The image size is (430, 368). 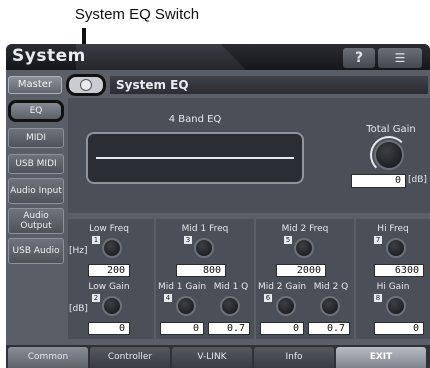 I want to click on mid2-freq-knob, so click(x=304, y=248).